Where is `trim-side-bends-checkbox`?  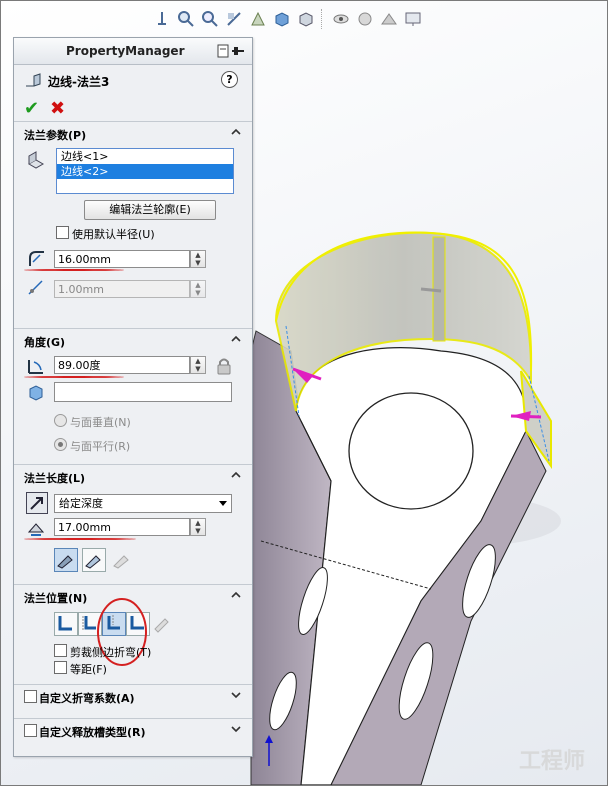
trim-side-bends-checkbox is located at coordinates (60, 650).